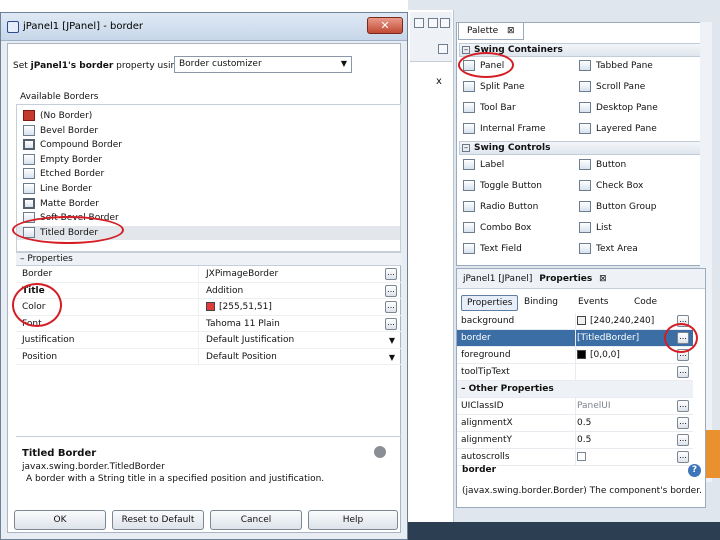 This screenshot has height=540, width=720. What do you see at coordinates (483, 165) in the screenshot?
I see `palette-item: Label` at bounding box center [483, 165].